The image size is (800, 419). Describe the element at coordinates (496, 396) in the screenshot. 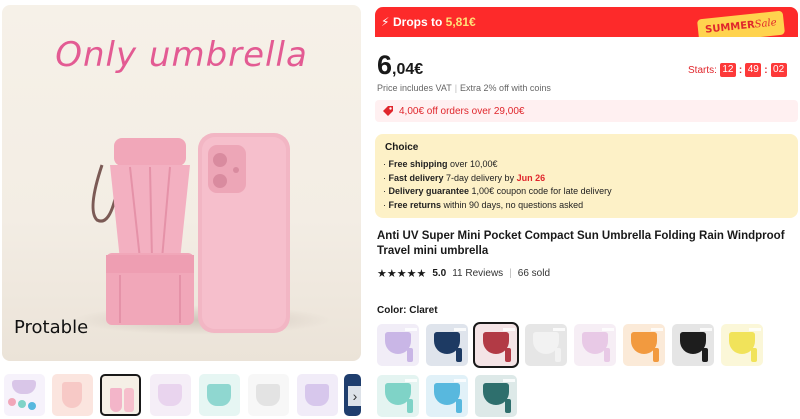

I see `color-swatch-teal` at that location.